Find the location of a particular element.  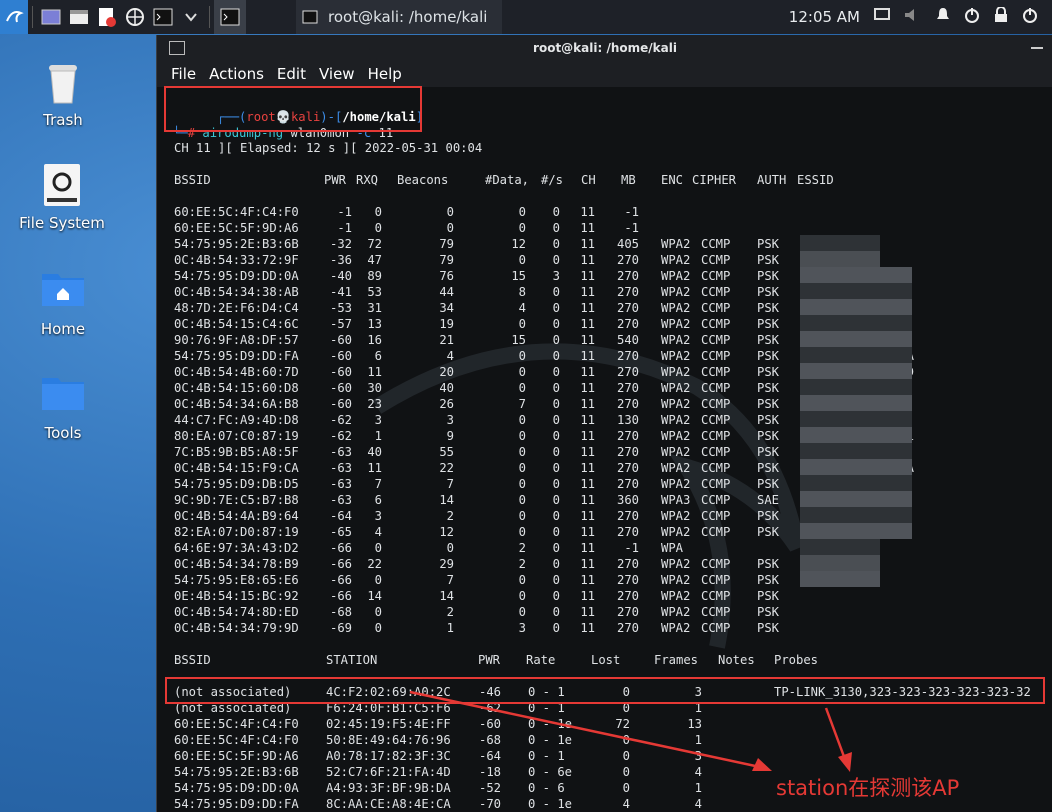

power-icon is located at coordinates (972, 17).